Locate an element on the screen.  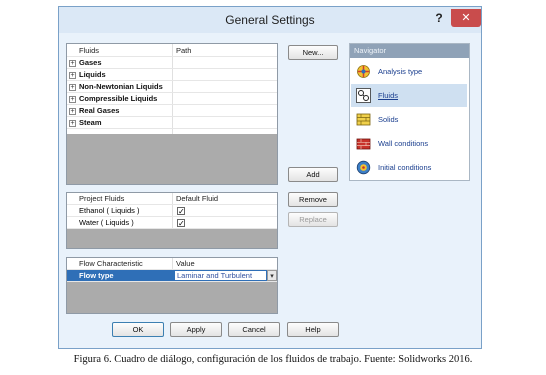
chevron-down-icon: ▾ is located at coordinates (272, 275).